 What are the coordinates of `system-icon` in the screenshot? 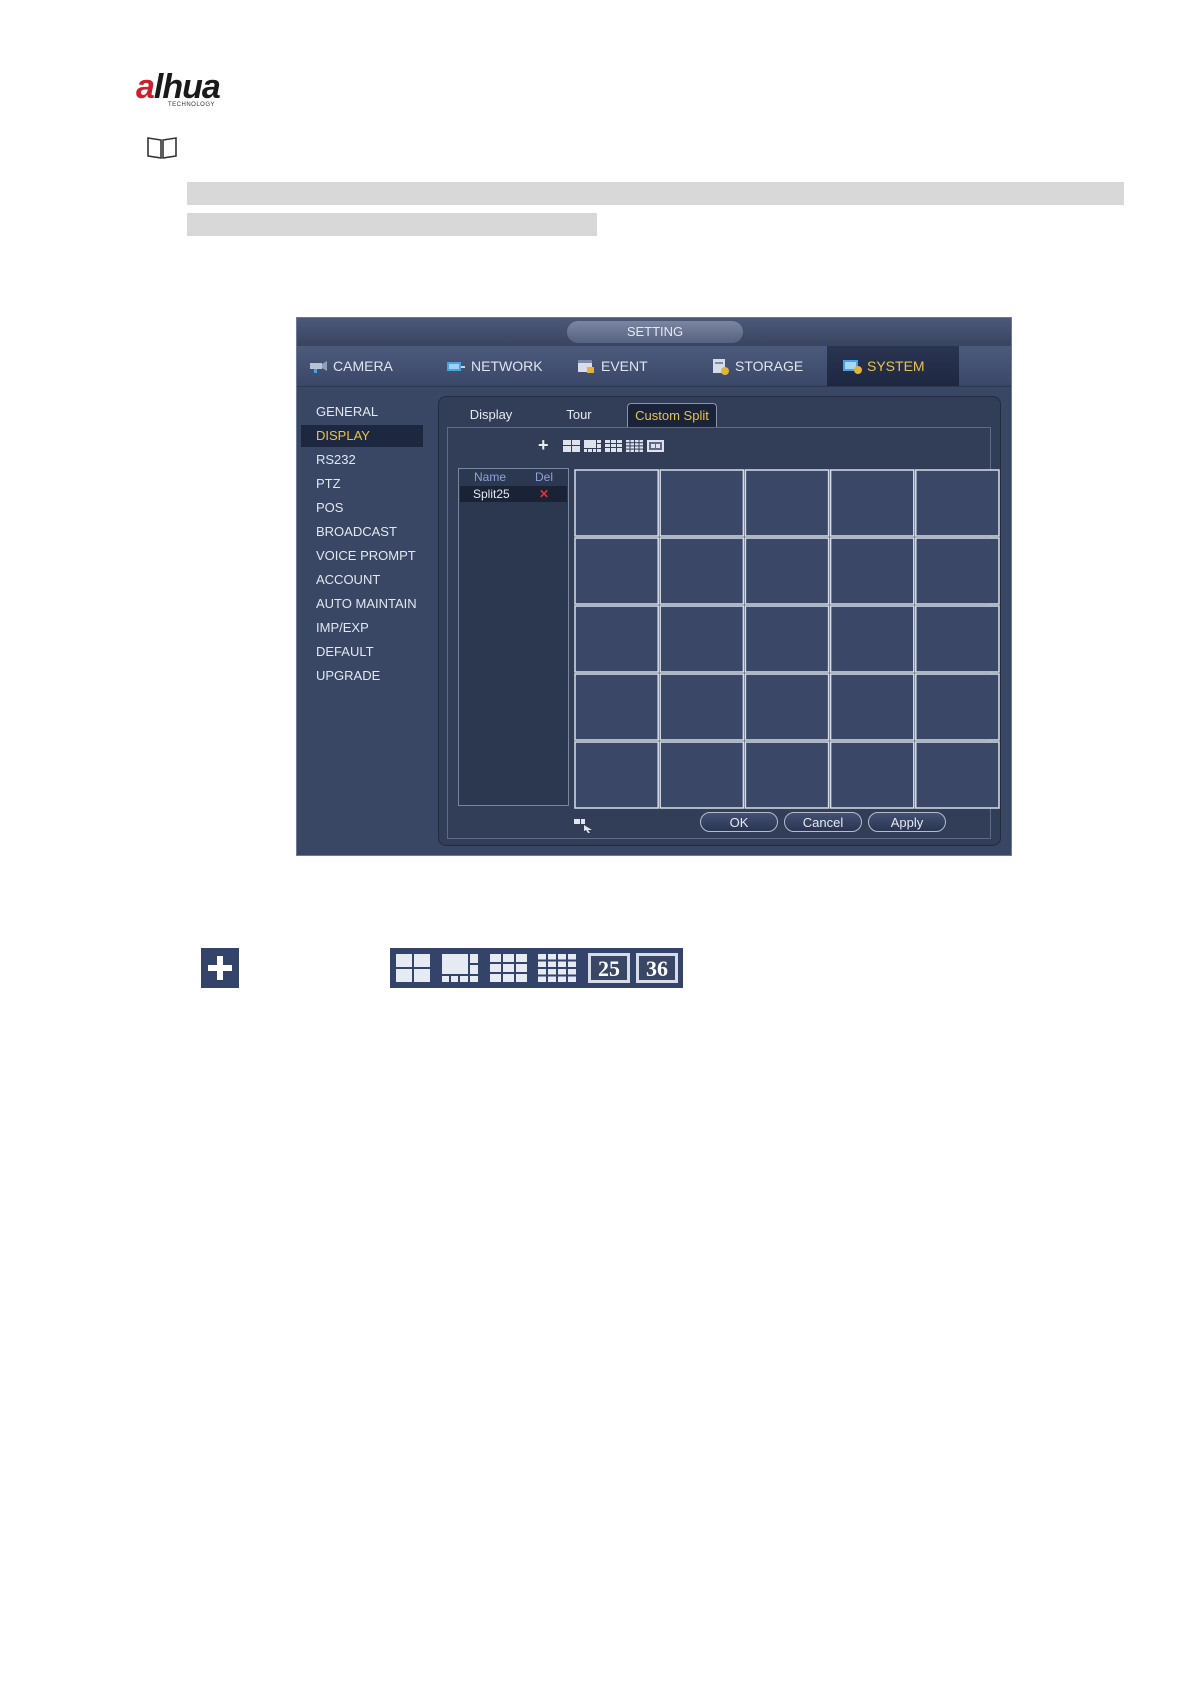 It's located at (852, 367).